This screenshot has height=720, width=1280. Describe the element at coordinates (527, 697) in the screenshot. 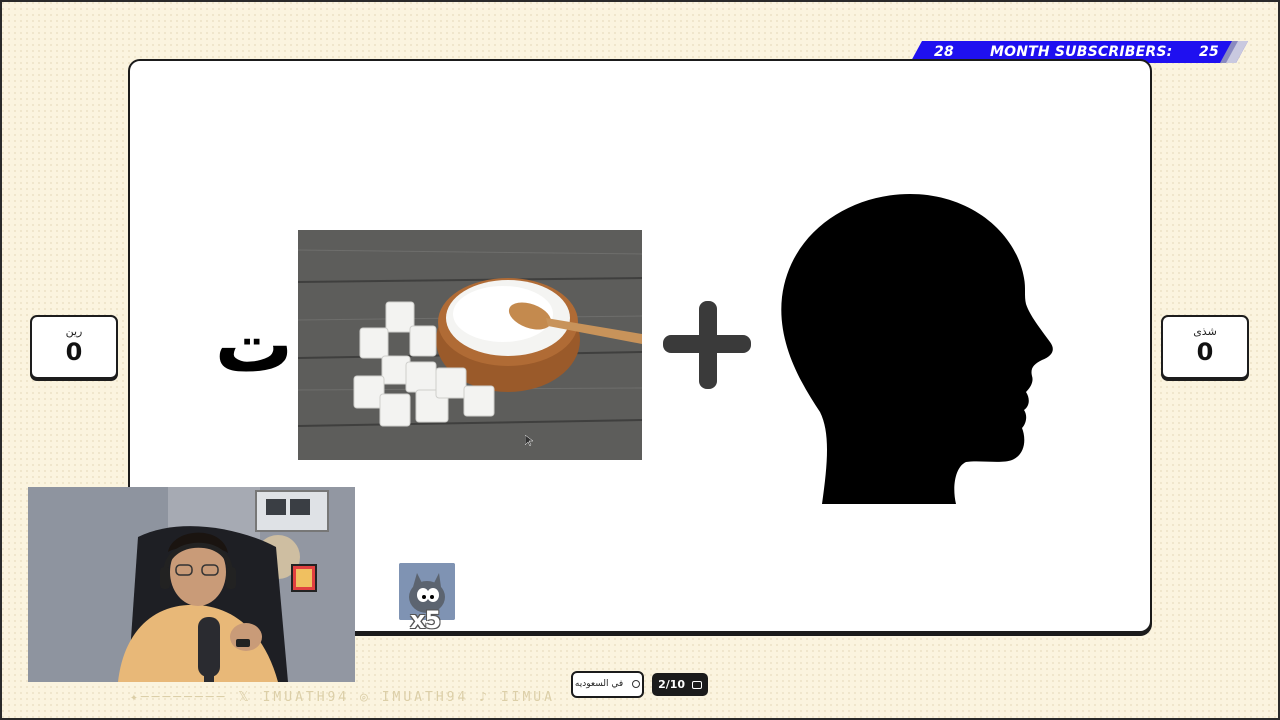

I see `social-handle-tiktok: IIMUA` at that location.